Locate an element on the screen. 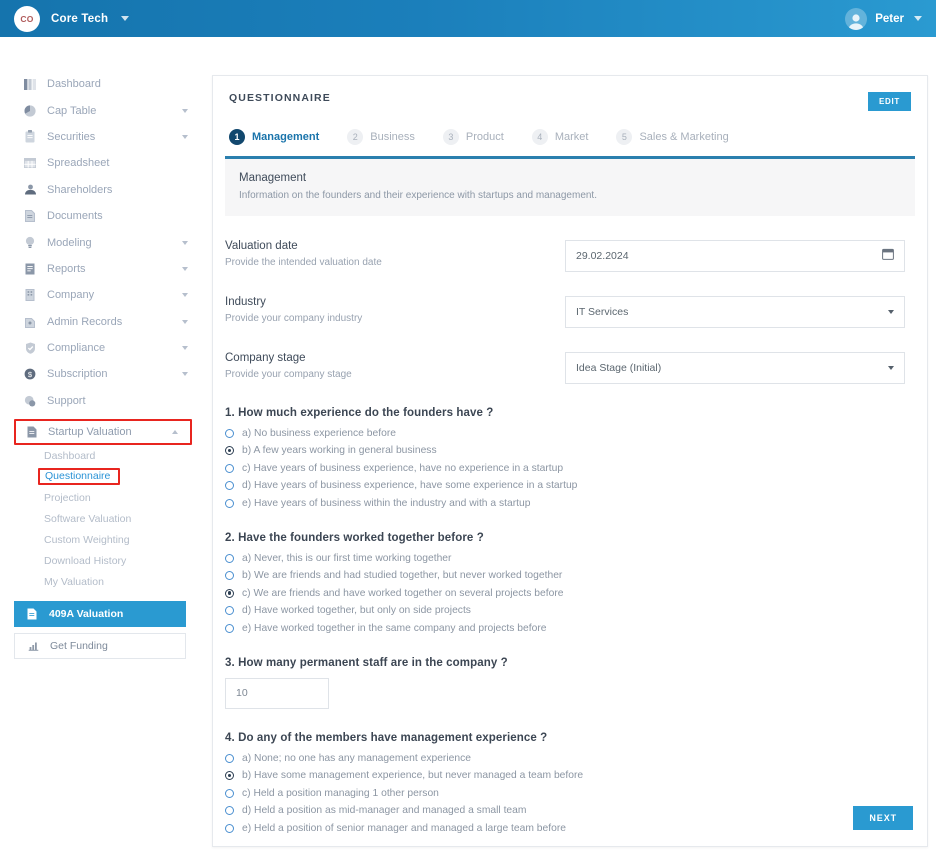 This screenshot has height=854, width=936. sidebar-item-subscription: $ Subscription is located at coordinates (100, 374).